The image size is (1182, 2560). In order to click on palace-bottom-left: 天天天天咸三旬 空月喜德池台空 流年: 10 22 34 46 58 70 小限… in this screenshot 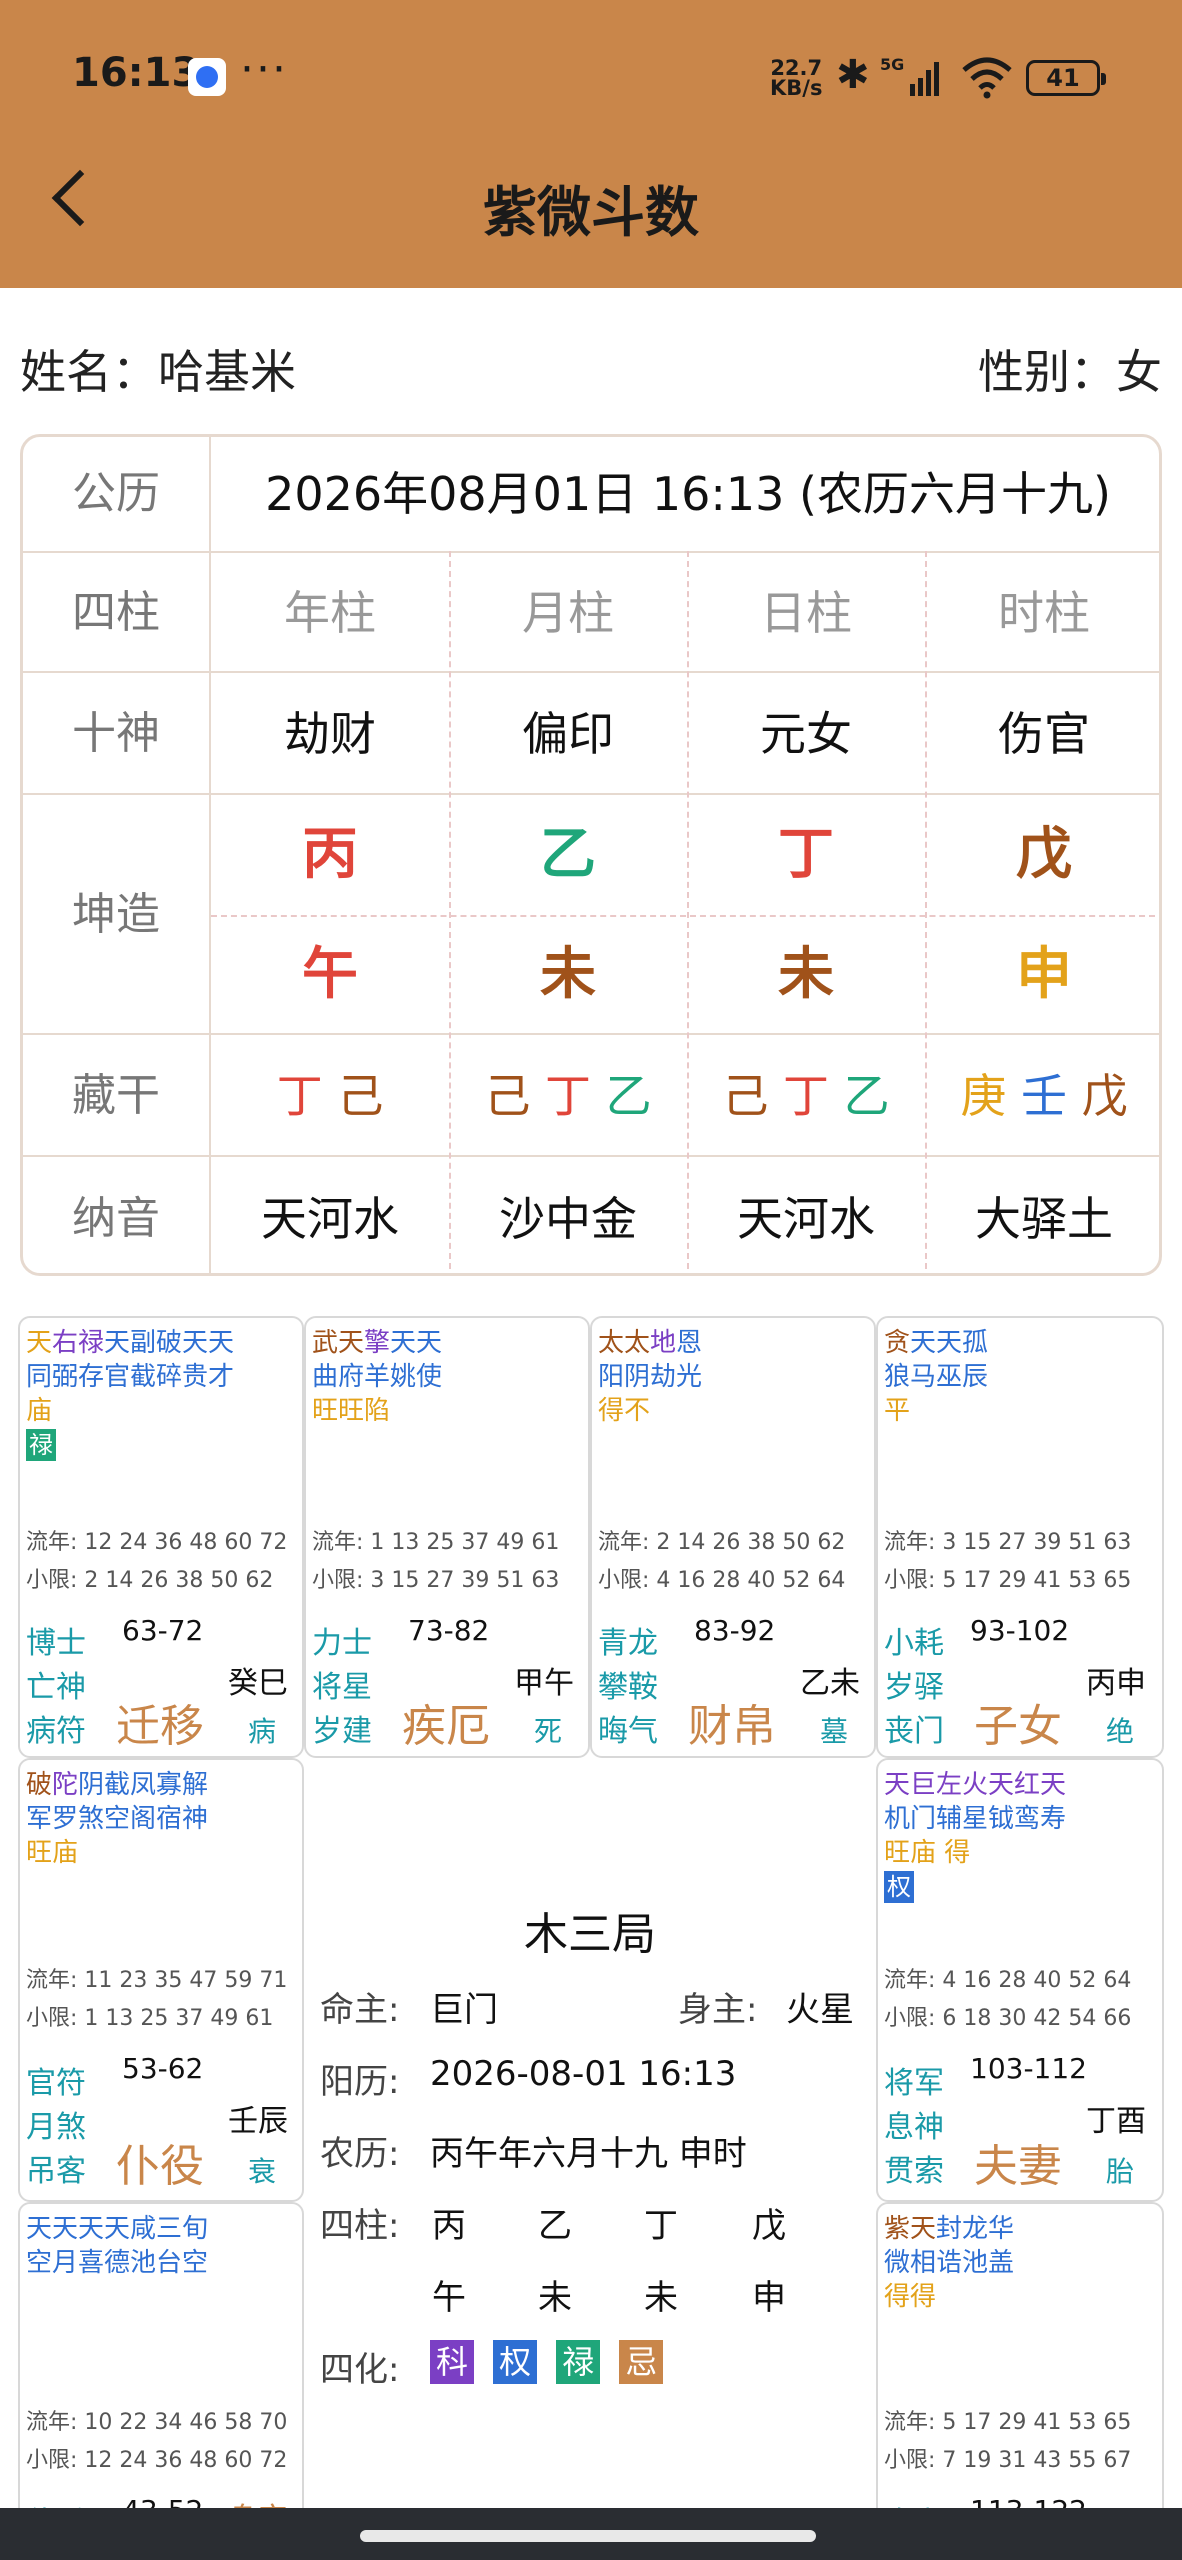, I will do `click(161, 2381)`.